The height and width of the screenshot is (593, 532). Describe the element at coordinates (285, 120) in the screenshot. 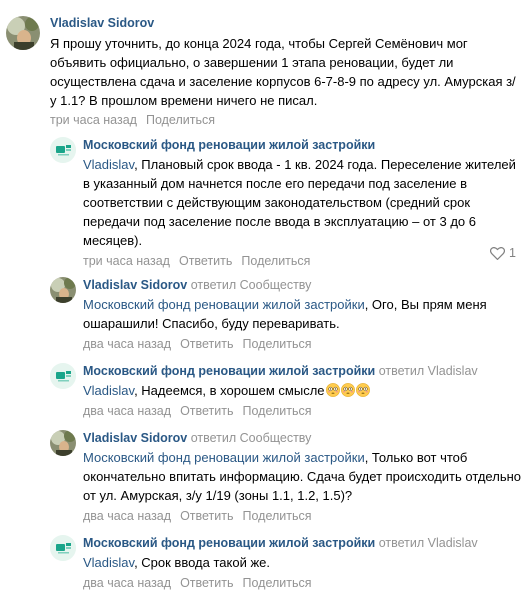

I see `comment-meta: три часа назад Поделиться` at that location.